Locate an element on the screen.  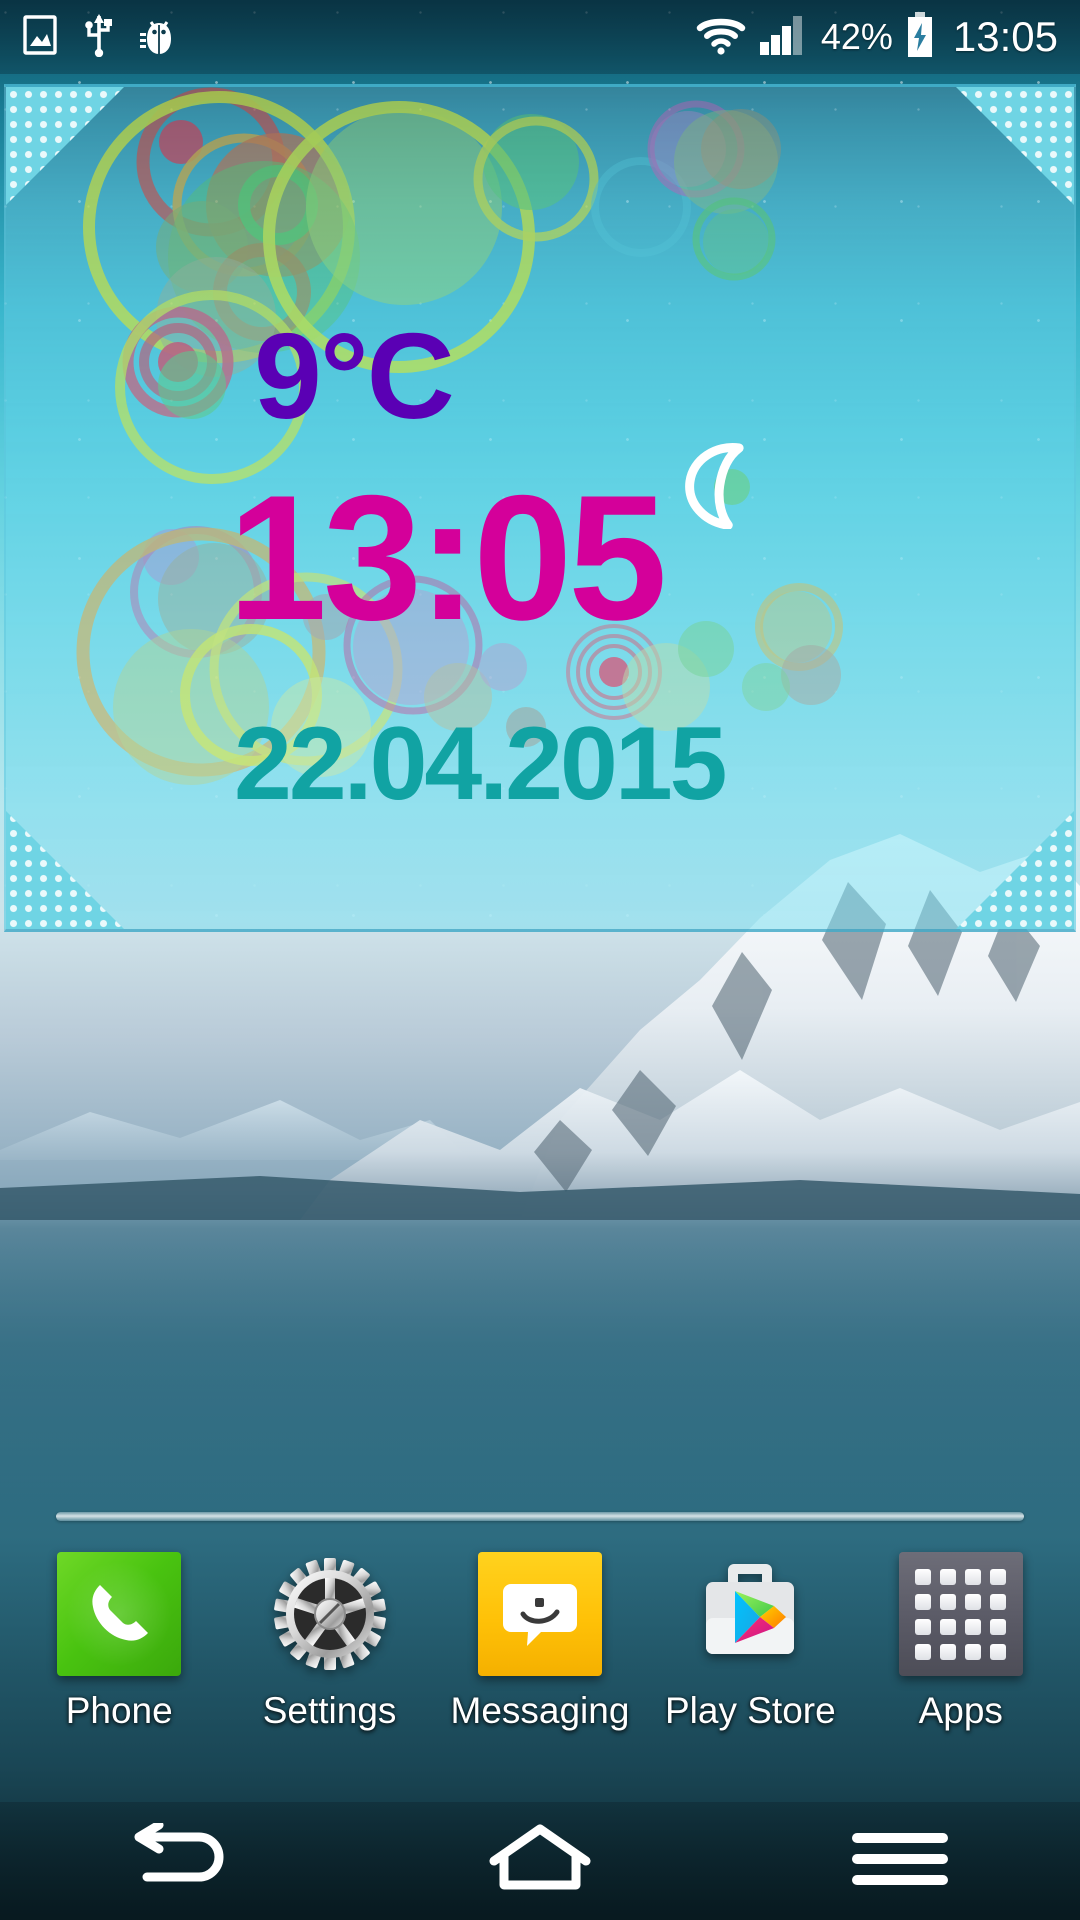
back-button is located at coordinates (180, 1861).